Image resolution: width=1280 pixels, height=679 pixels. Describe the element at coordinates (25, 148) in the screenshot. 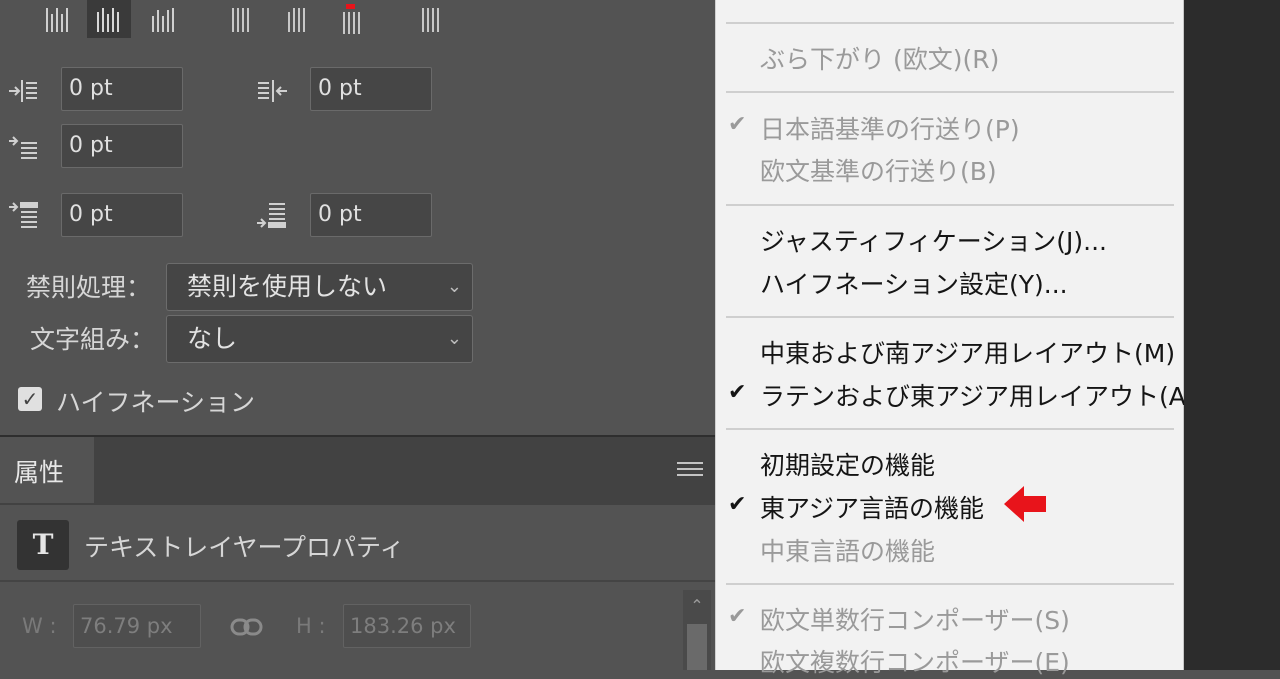

I see `indent-first-line-icon` at that location.